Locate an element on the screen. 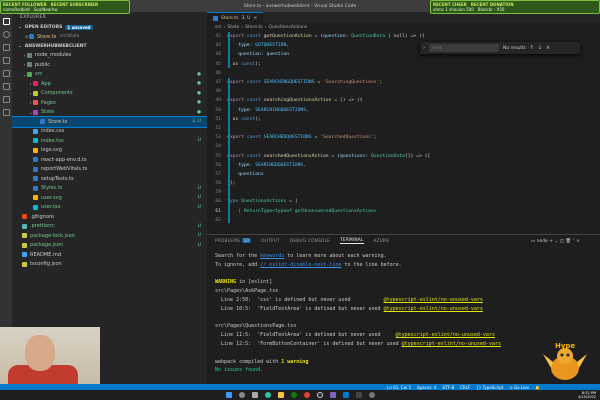  extensions-icon is located at coordinates (6, 73).